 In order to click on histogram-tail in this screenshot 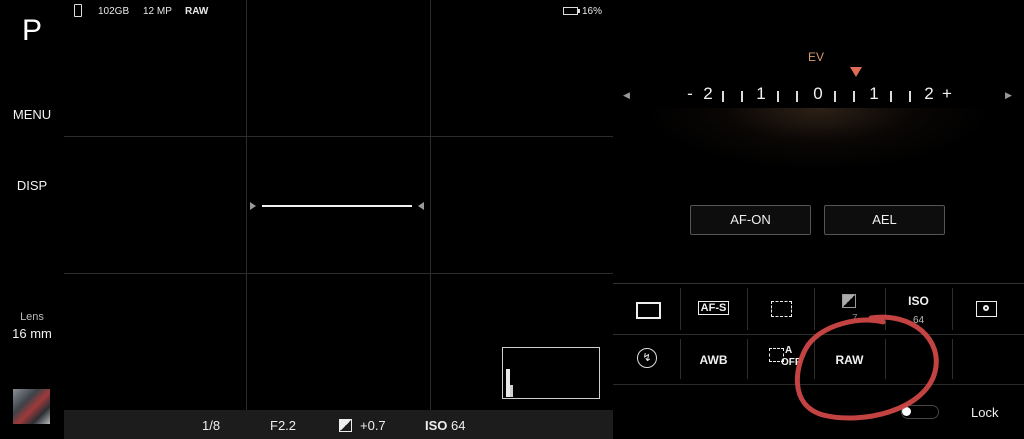, I will do `click(511, 391)`.